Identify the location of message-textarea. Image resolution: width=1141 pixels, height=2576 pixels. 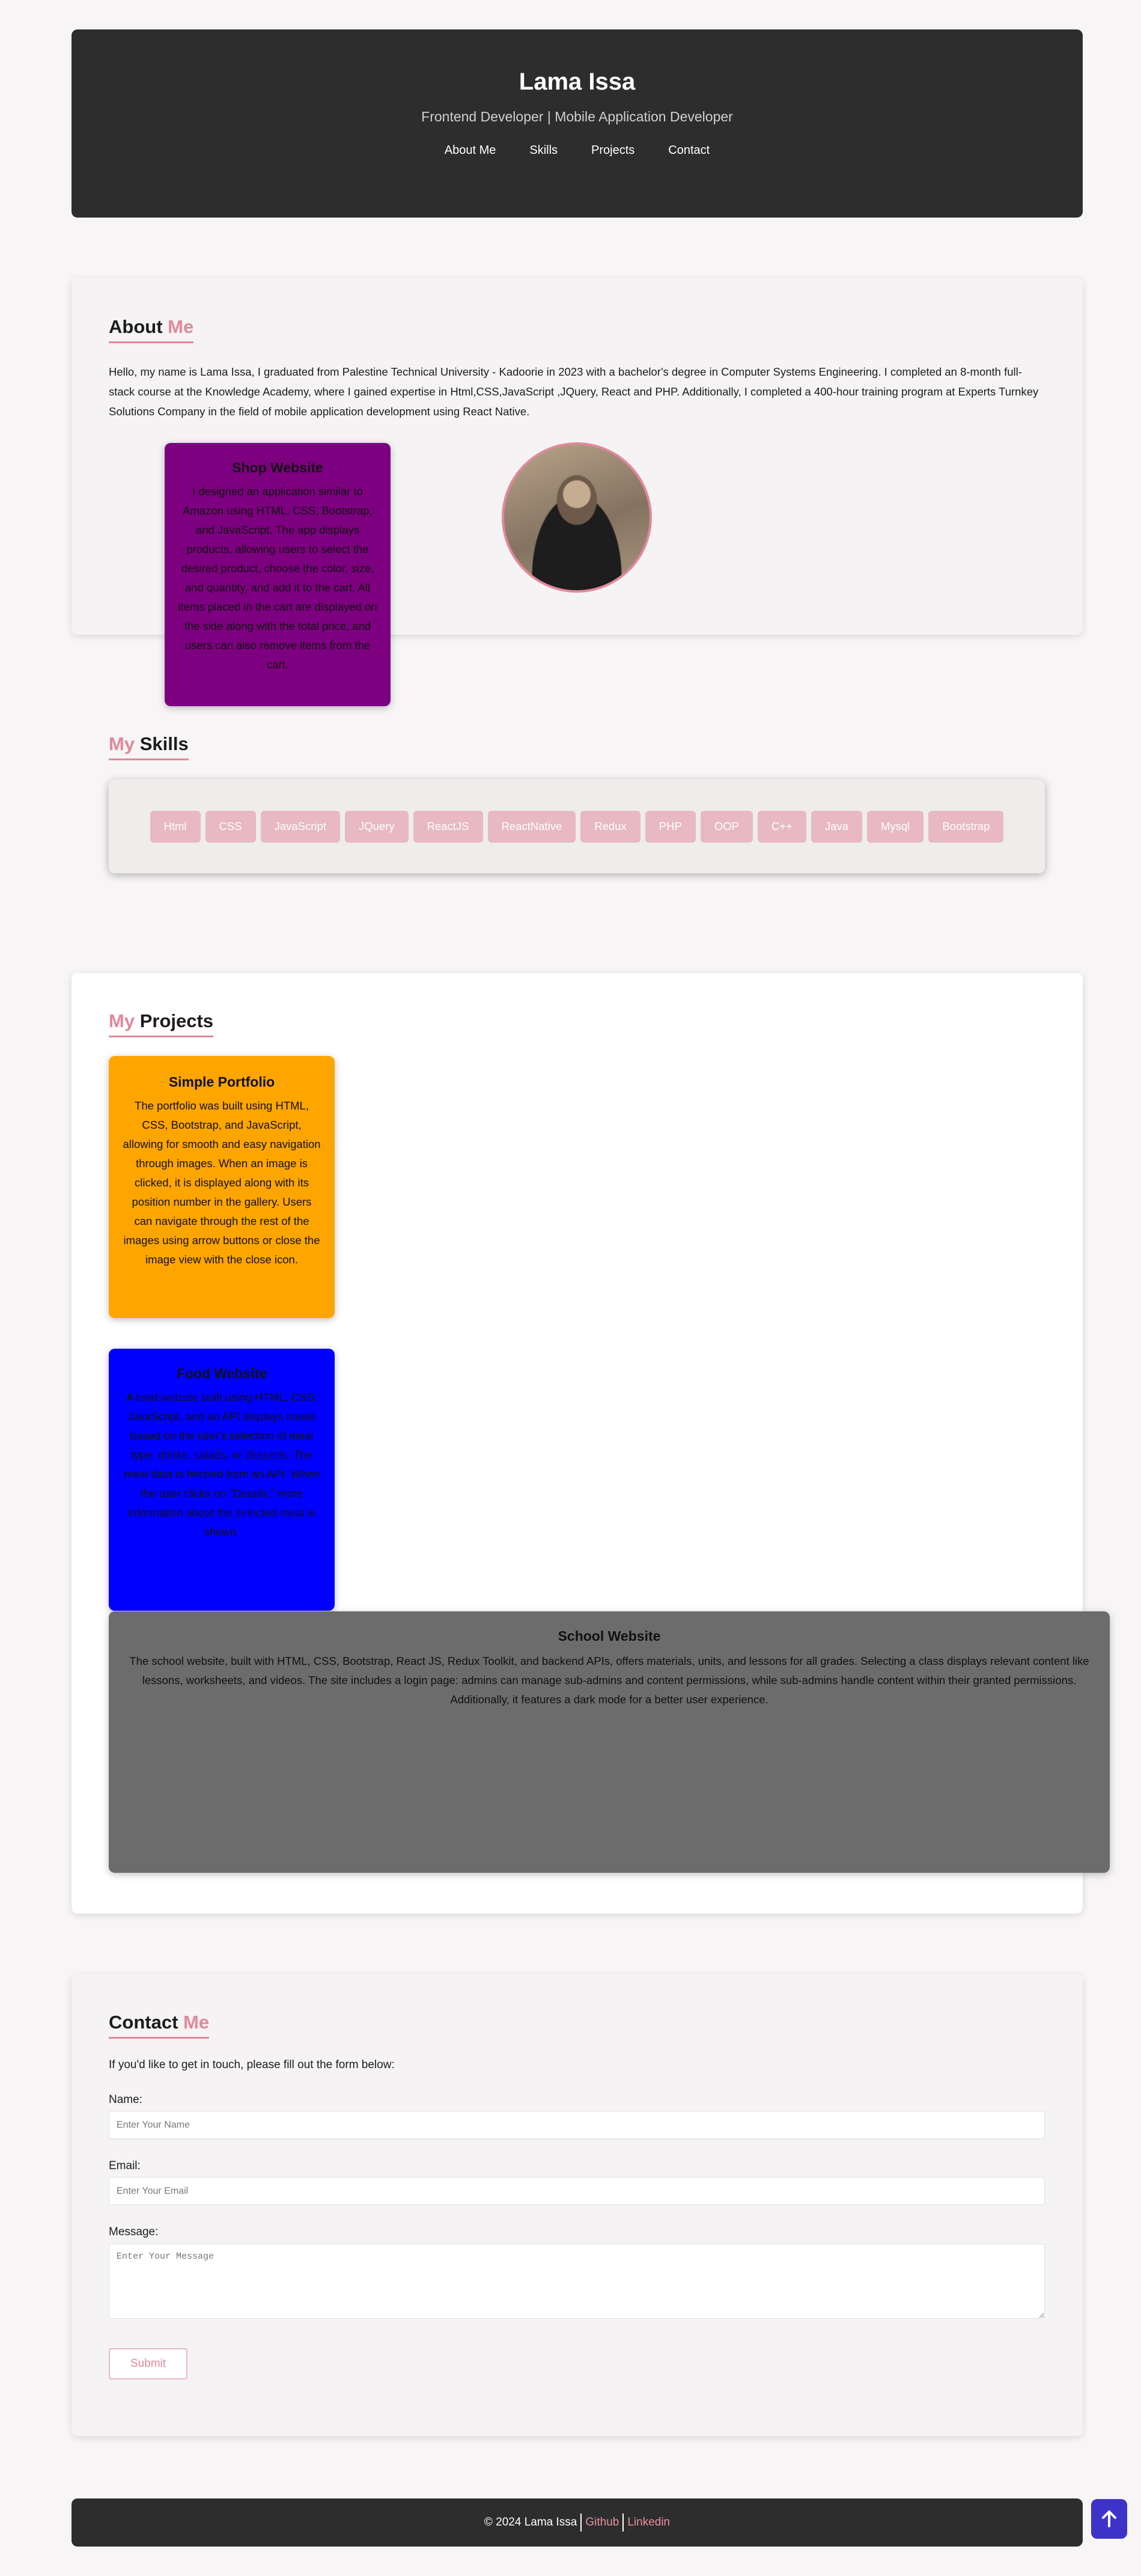
(577, 2281).